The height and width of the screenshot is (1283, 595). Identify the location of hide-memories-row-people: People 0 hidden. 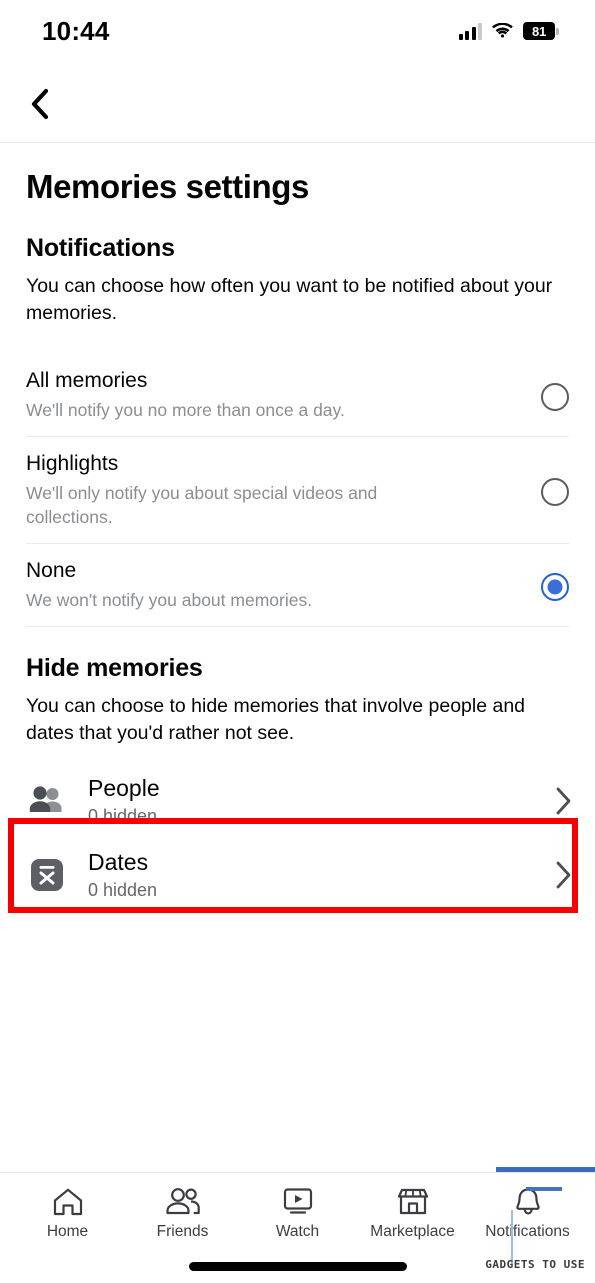
(297, 801).